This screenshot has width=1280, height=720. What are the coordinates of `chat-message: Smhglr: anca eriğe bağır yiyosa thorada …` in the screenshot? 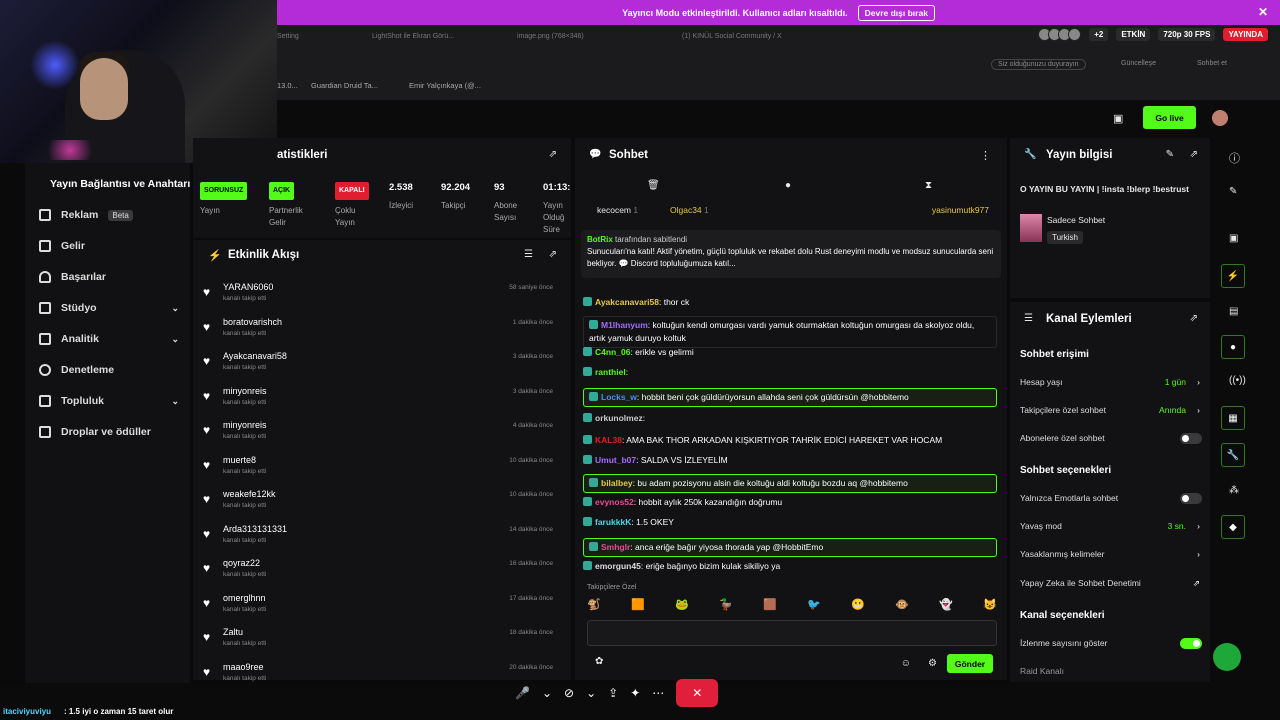 It's located at (790, 547).